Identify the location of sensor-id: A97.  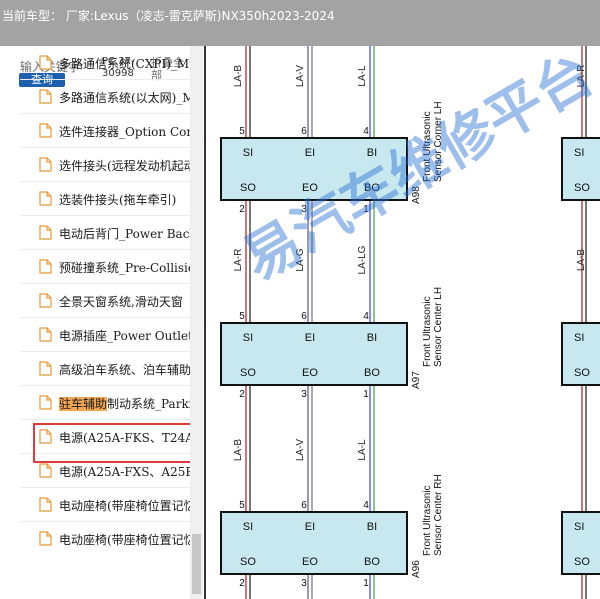
(416, 380).